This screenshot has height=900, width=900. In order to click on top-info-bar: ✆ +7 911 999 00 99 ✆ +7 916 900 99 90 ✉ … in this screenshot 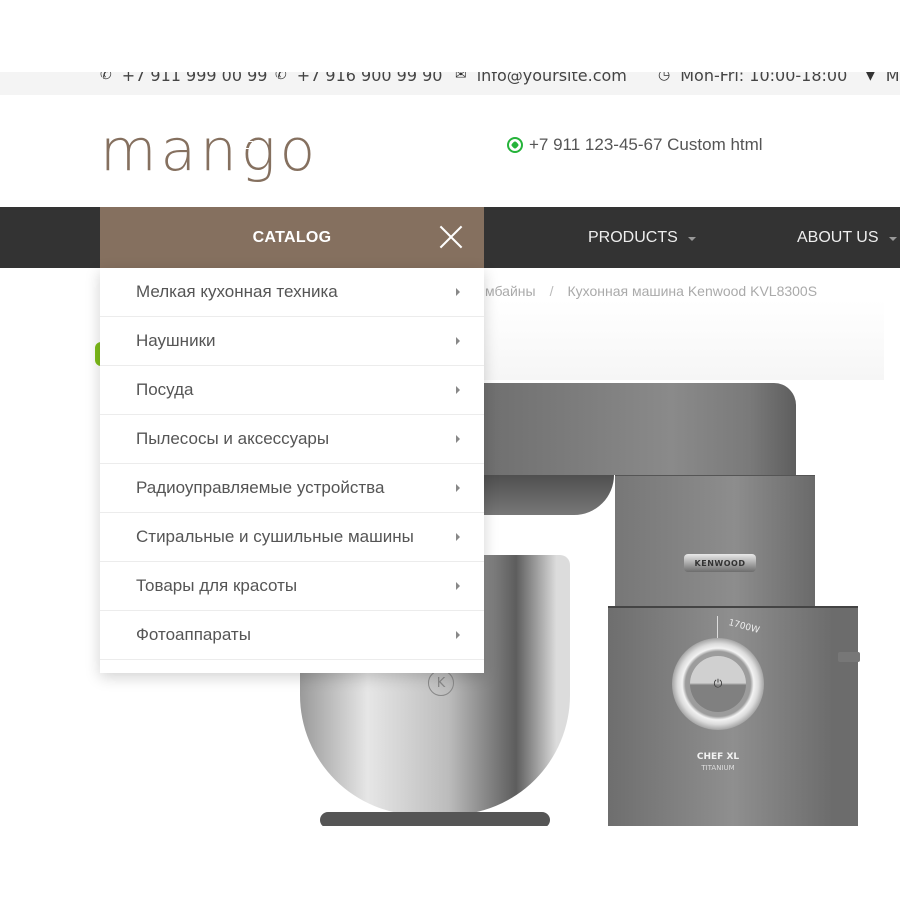, I will do `click(450, 83)`.